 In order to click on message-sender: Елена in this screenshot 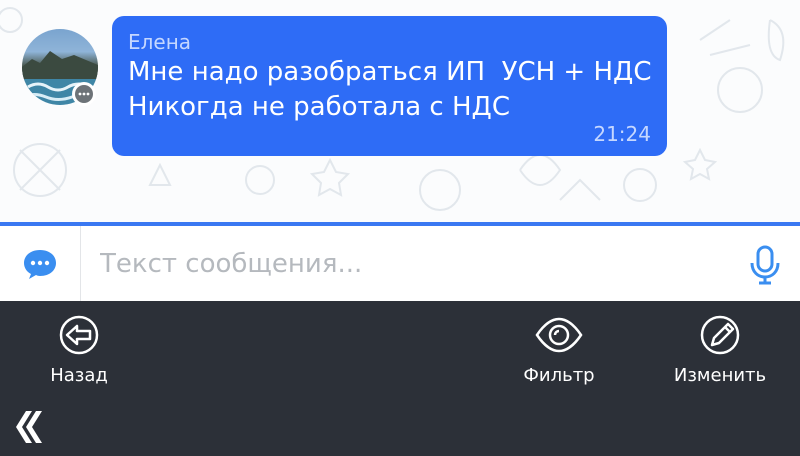, I will do `click(160, 42)`.